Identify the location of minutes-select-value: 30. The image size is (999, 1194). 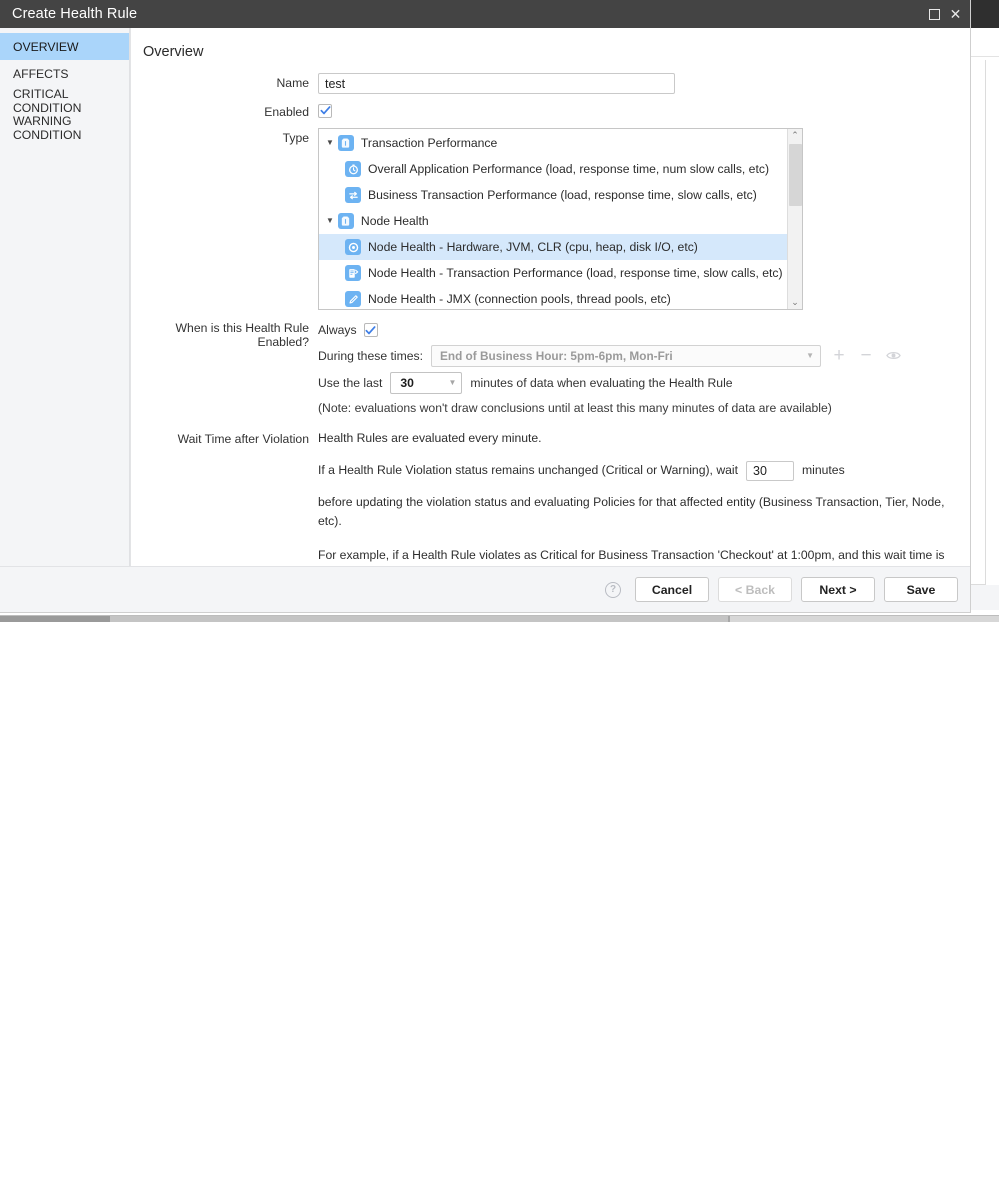
(407, 383).